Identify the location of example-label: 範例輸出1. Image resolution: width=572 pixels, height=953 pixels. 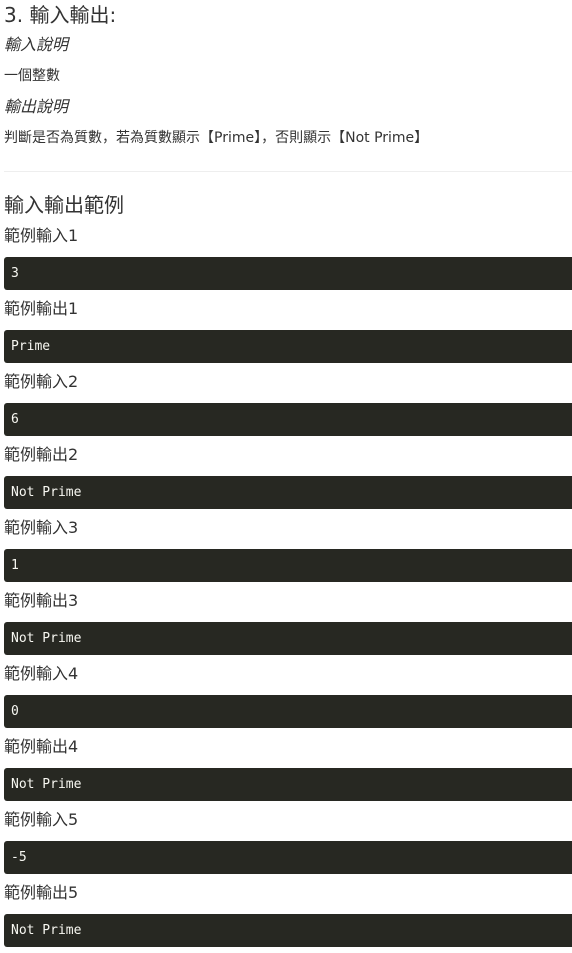
(41, 308).